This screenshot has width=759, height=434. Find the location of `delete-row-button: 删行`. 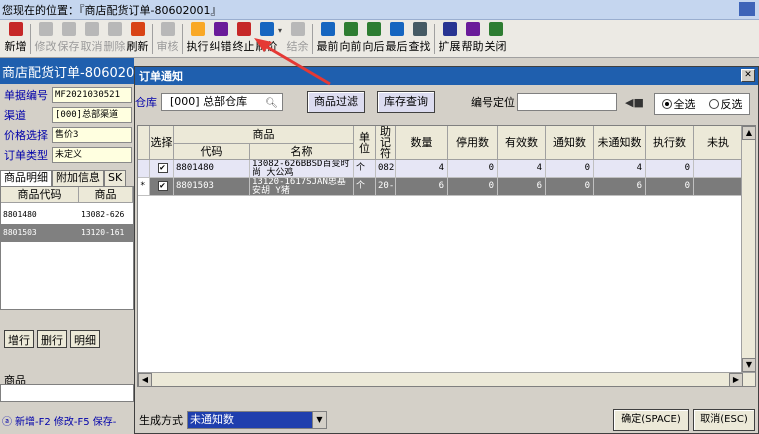

delete-row-button: 删行 is located at coordinates (52, 339).